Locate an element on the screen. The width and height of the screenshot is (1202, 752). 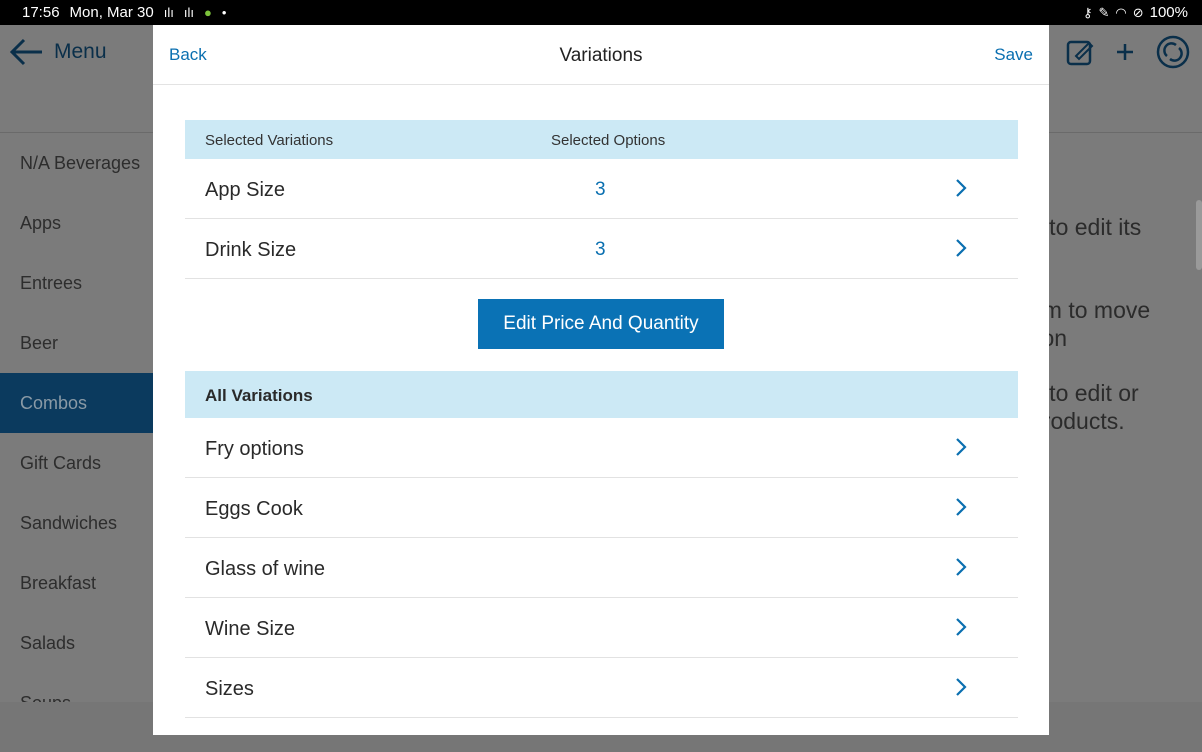
edit-button-container: Edit Price And Quantity is located at coordinates (601, 325).